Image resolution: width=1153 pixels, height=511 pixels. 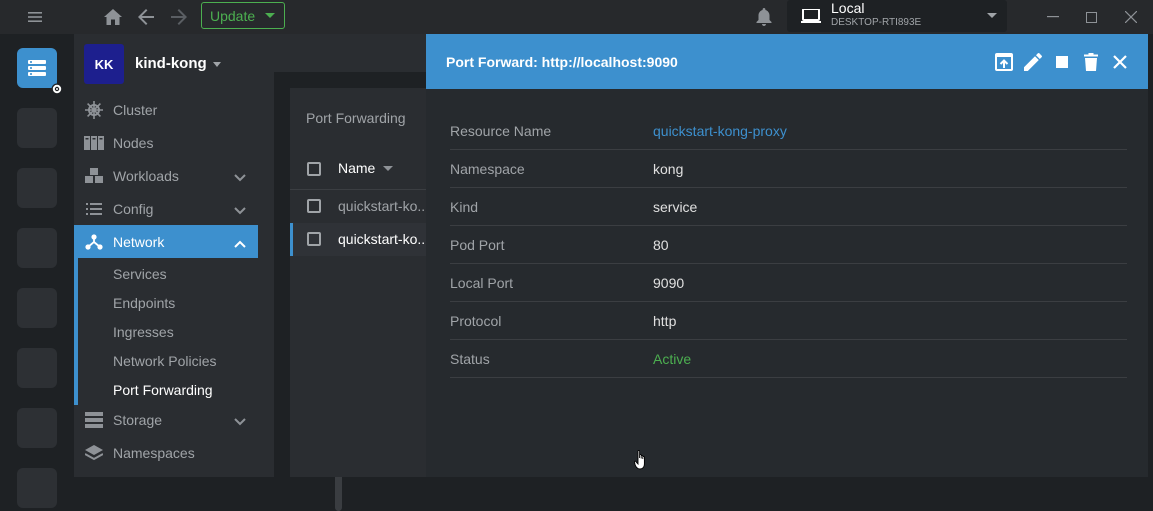 I want to click on detail-row-resource-name: Resource Name quickstart-kong-proxy, so click(x=788, y=131).